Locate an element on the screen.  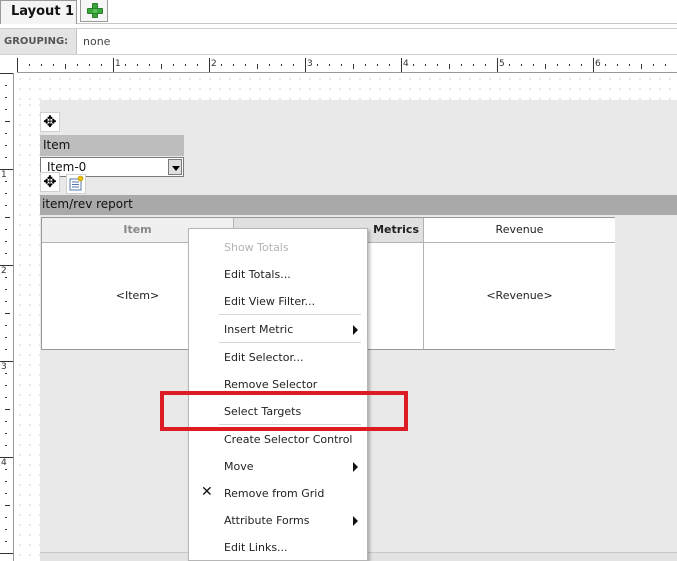
grouping-bar: GROUPING: none is located at coordinates (338, 41).